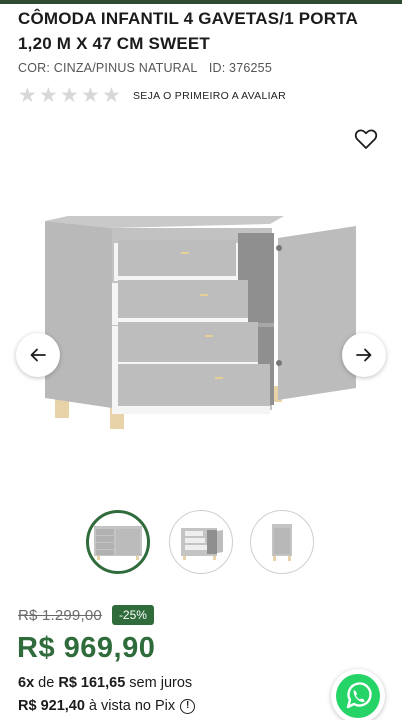 This screenshot has width=402, height=720. Describe the element at coordinates (86, 648) in the screenshot. I see `current-price: R$ 969,90` at that location.